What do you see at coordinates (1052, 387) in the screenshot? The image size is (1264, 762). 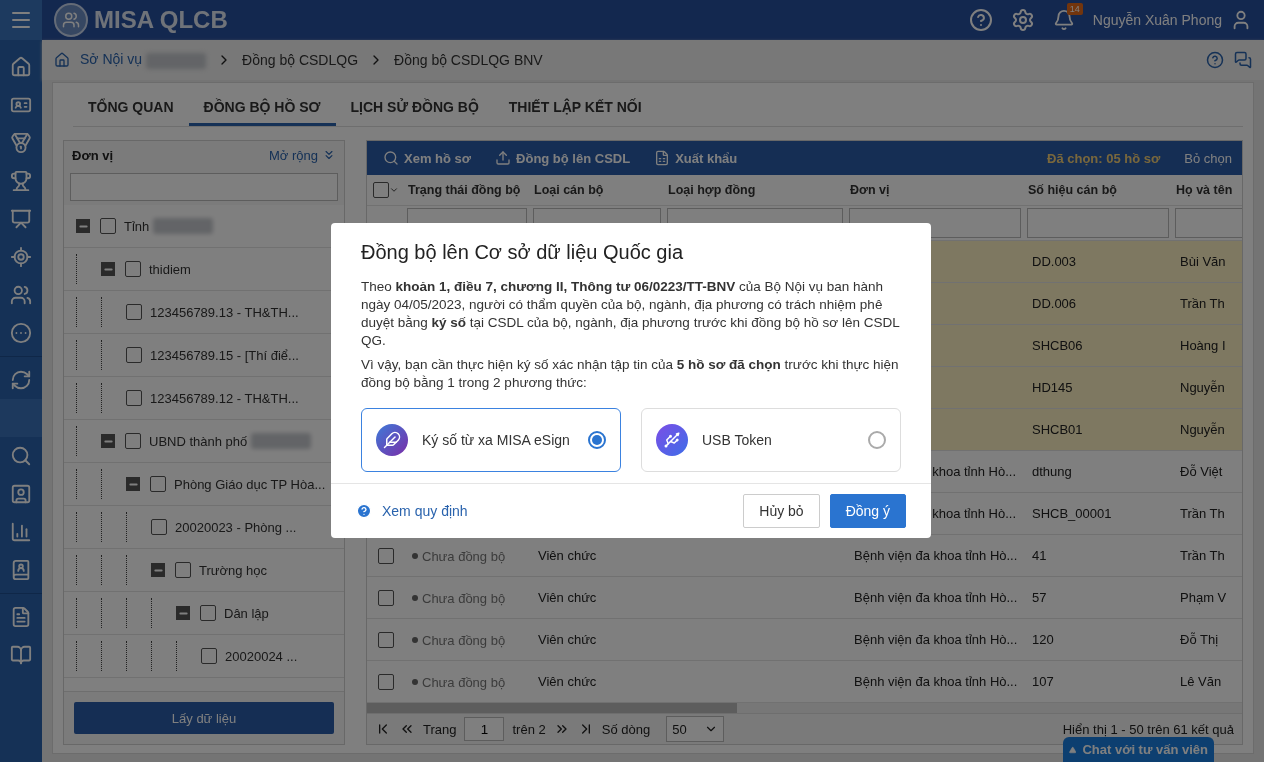 I see `table-cell: HD145` at bounding box center [1052, 387].